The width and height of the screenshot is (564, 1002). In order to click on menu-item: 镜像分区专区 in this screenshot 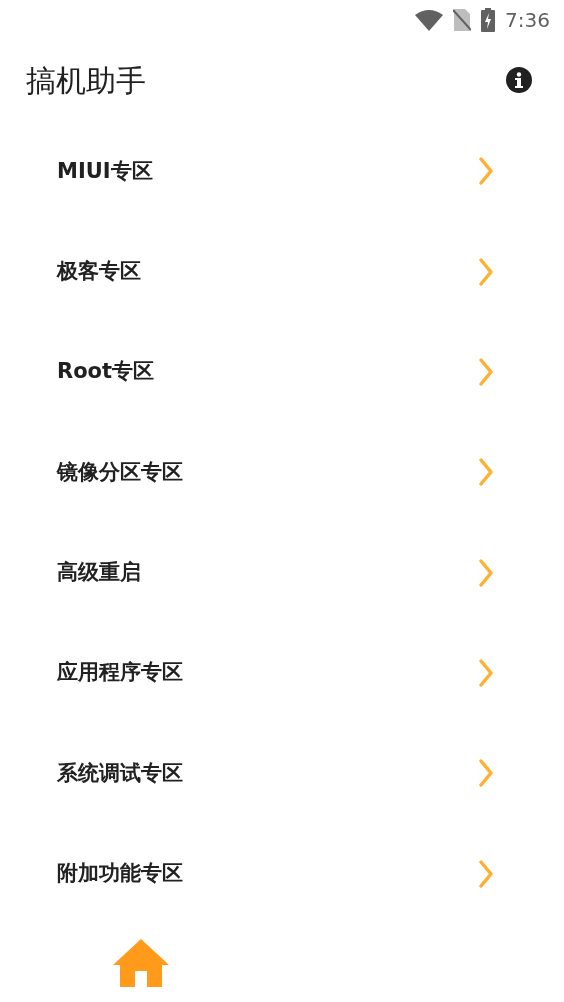, I will do `click(282, 472)`.